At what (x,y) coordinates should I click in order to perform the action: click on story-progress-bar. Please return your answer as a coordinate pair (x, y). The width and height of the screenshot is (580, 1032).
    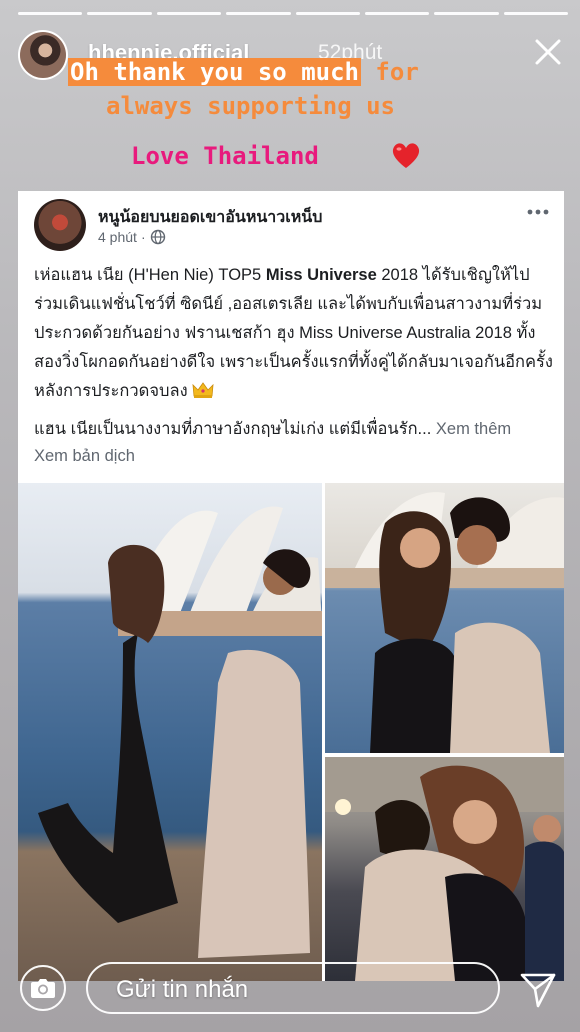
    Looking at the image, I should click on (293, 13).